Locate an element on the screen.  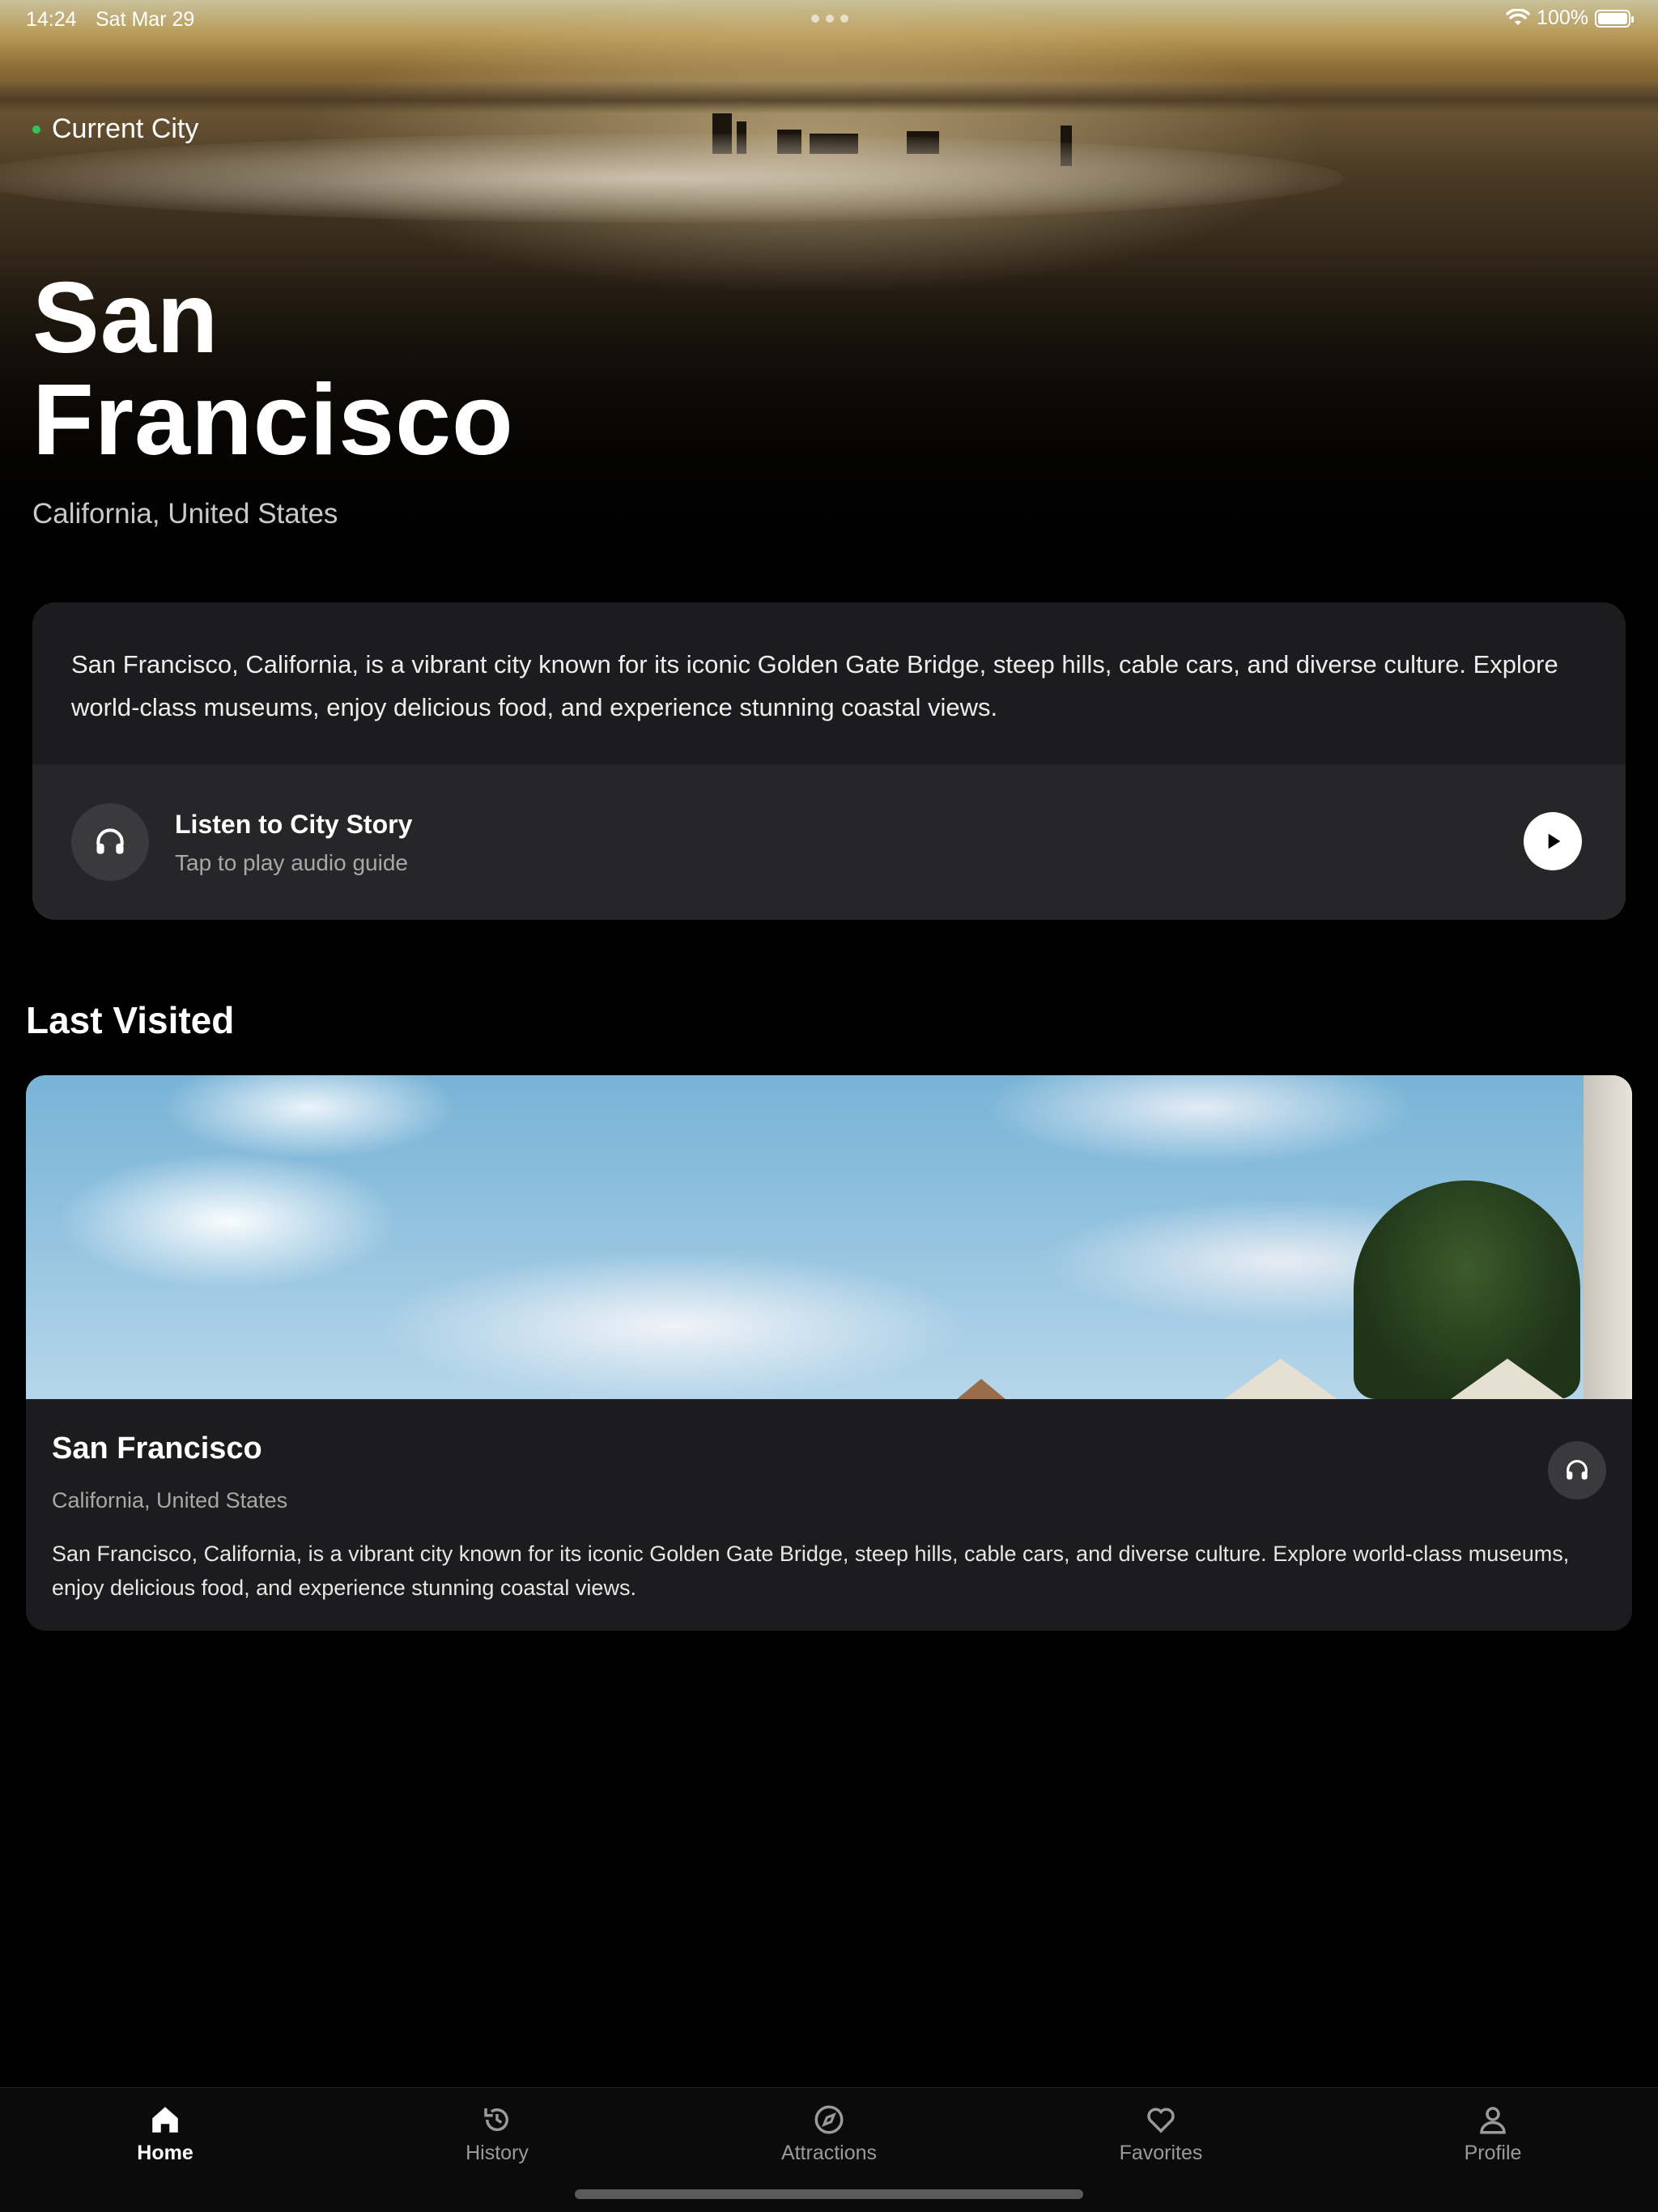
listen-title: Listen to City Story is located at coordinates (294, 825).